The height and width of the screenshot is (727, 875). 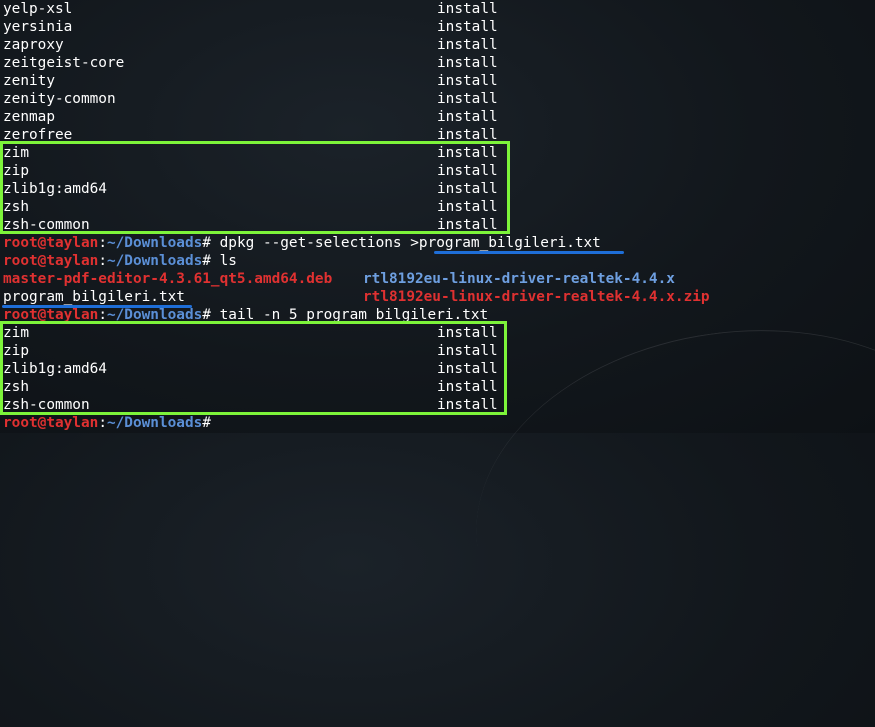 I want to click on ls-output-row: master-pdf-editor-4.3.61_qt5.amd64.deb, so click(x=167, y=279).